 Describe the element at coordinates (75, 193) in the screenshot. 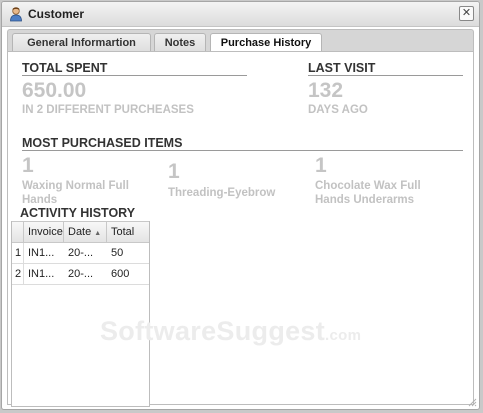

I see `item-name: Waxing Normal Full Hands` at that location.